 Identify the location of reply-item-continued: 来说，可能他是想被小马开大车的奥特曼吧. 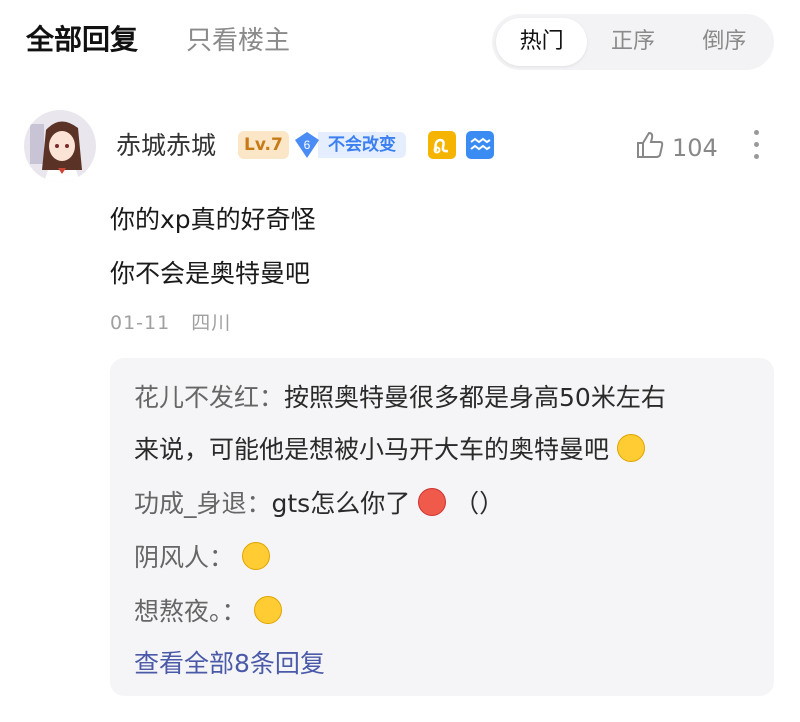
(389, 448).